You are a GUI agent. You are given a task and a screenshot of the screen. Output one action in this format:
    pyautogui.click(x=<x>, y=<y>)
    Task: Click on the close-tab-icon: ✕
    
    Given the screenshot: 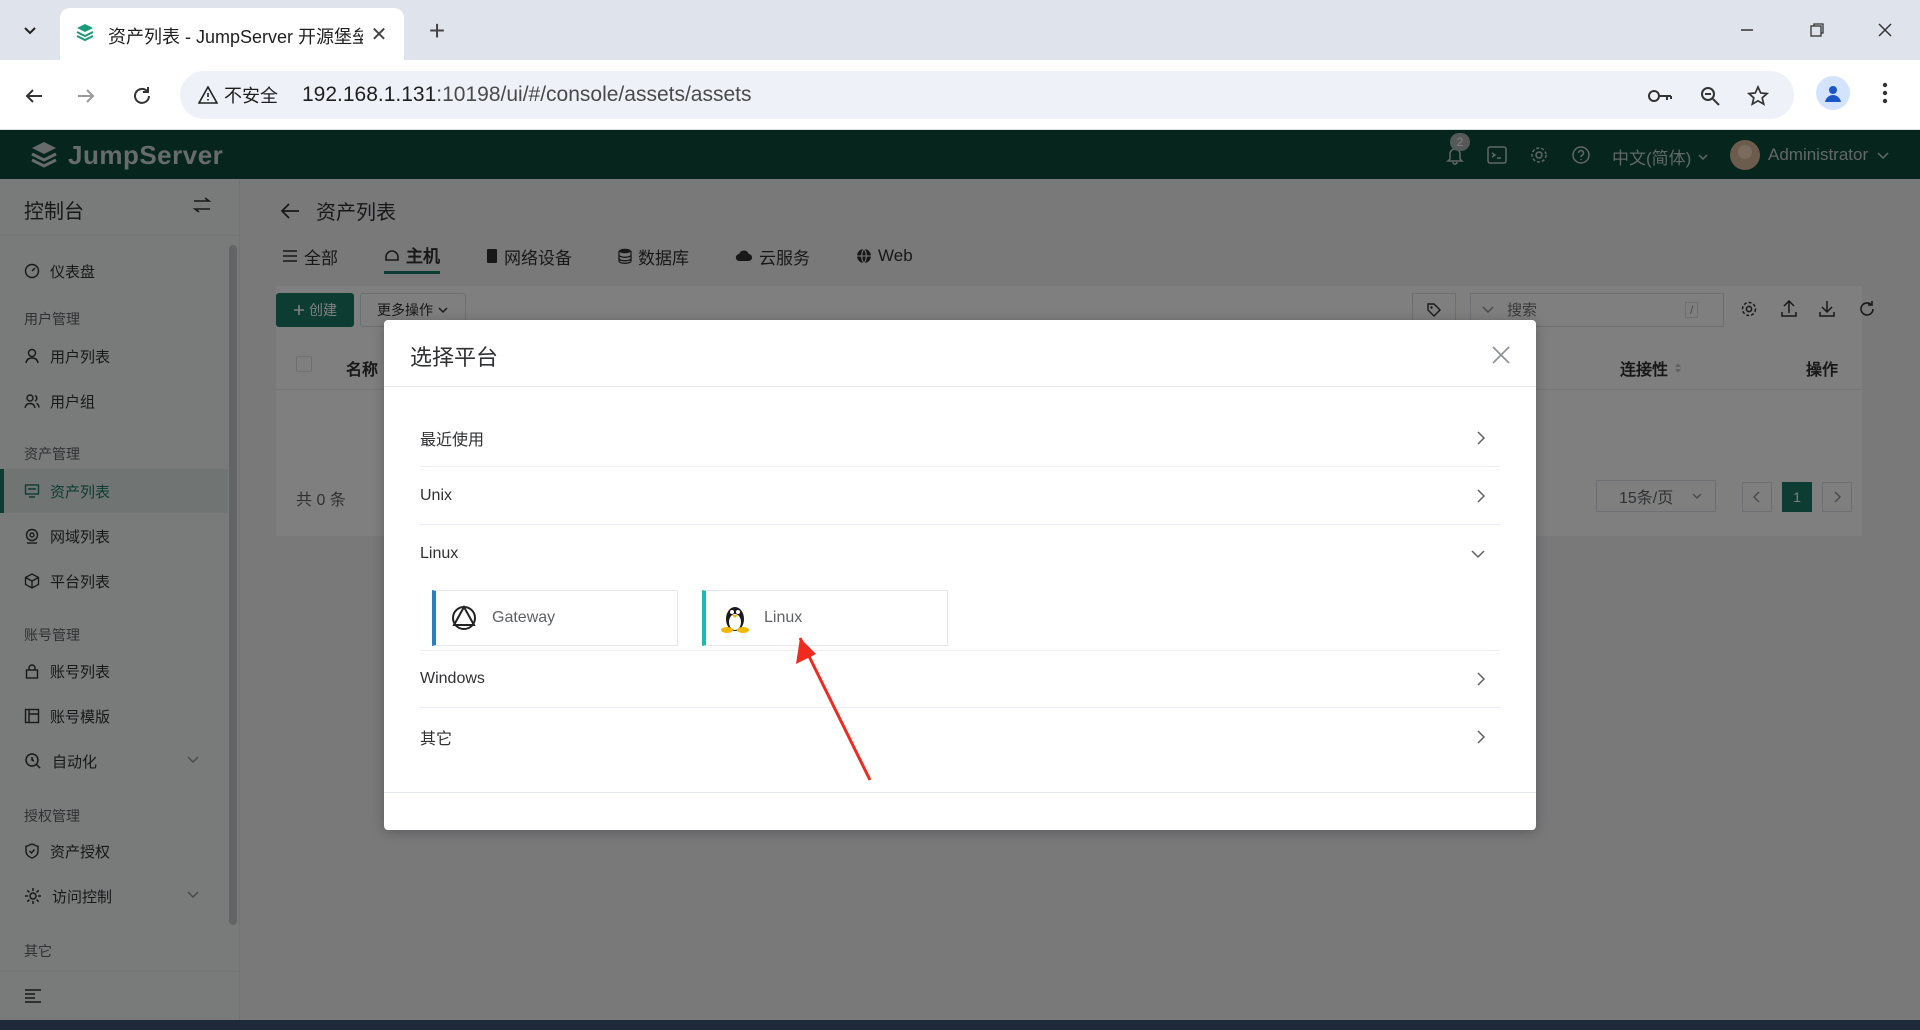 What is the action you would take?
    pyautogui.click(x=379, y=34)
    